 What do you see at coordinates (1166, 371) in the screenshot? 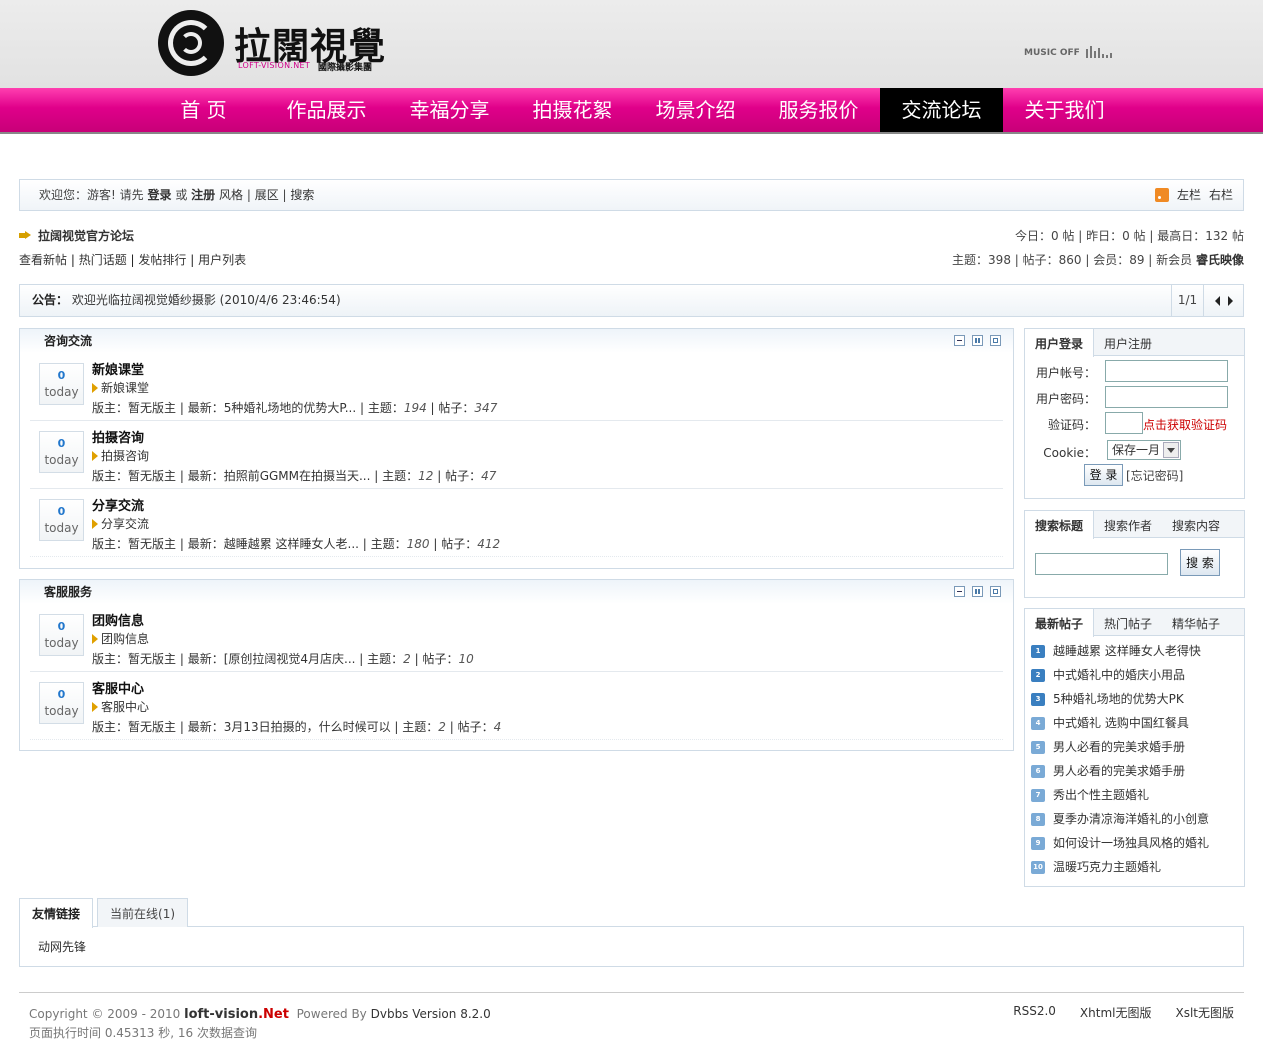
I see `account-input` at bounding box center [1166, 371].